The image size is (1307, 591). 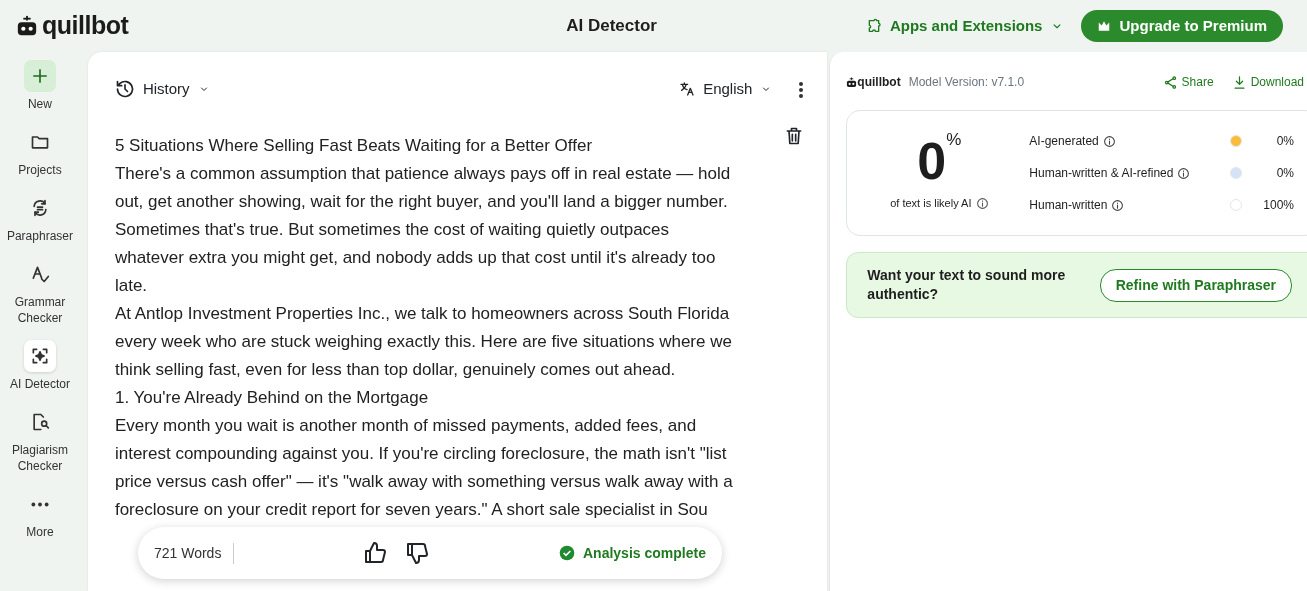 I want to click on sidebar-item: Plagiarism Checker, so click(x=39, y=440).